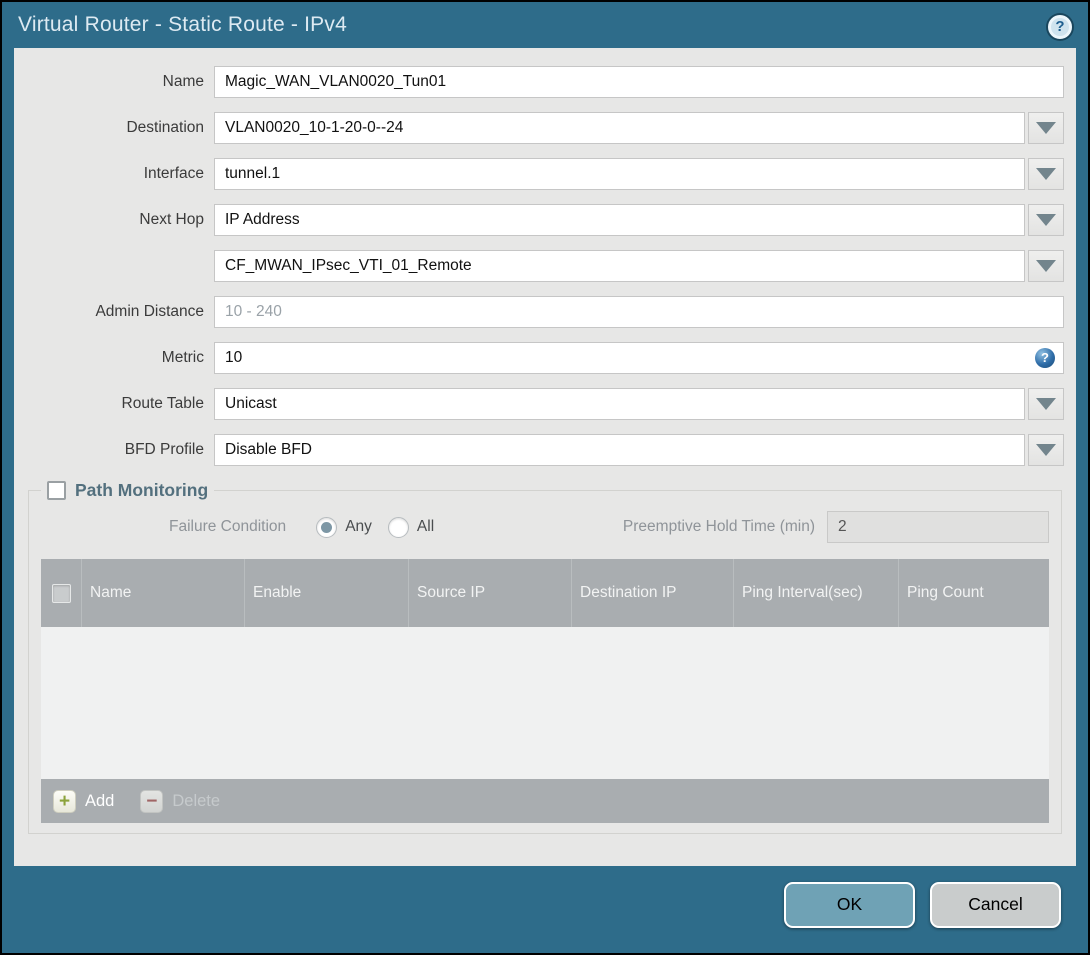 Image resolution: width=1090 pixels, height=955 pixels. Describe the element at coordinates (173, 173) in the screenshot. I see `interface-label: Interface` at that location.